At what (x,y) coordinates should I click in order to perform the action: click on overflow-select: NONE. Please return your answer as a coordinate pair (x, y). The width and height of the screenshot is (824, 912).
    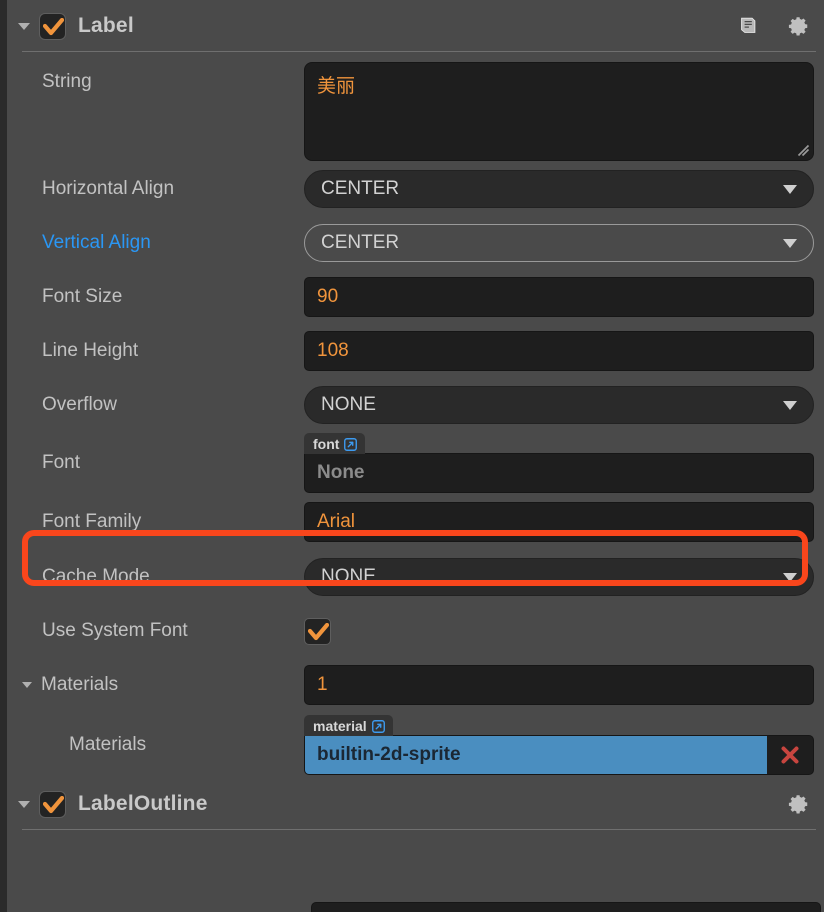
    Looking at the image, I should click on (559, 405).